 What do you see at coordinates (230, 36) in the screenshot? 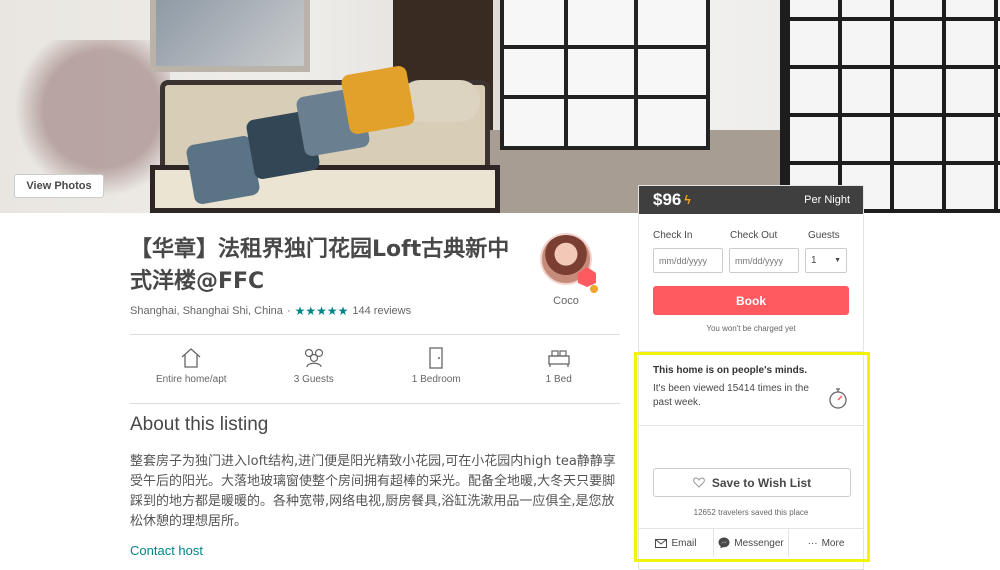
I see `hero-mirror-decor` at bounding box center [230, 36].